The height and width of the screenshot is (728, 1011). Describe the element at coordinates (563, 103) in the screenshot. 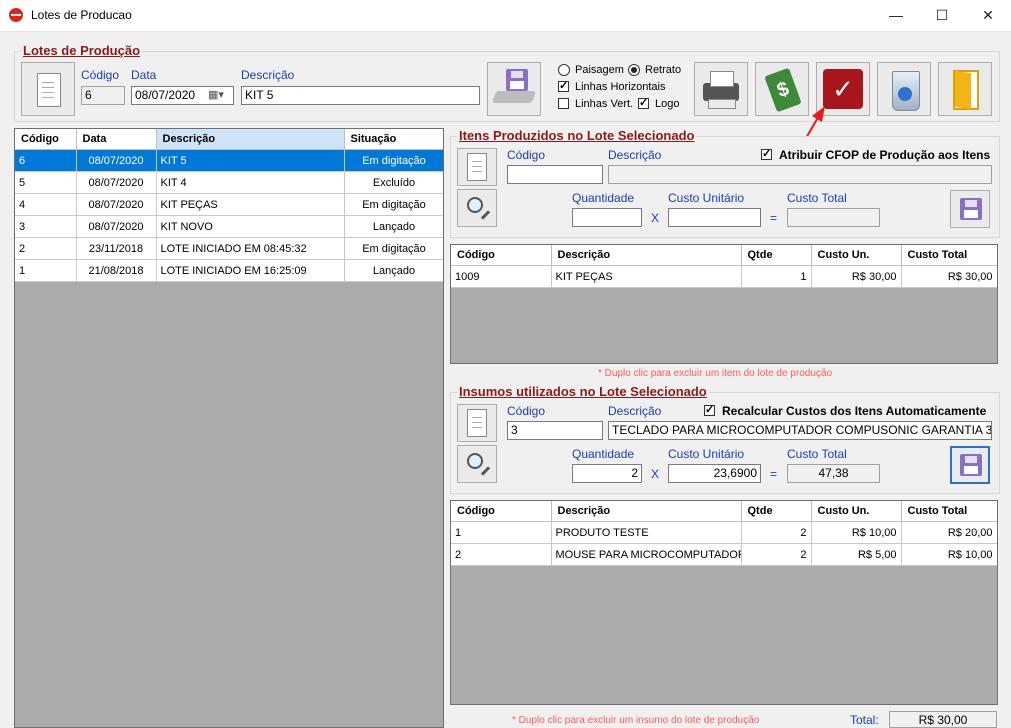

I see `linhas-vert-checkbox` at that location.